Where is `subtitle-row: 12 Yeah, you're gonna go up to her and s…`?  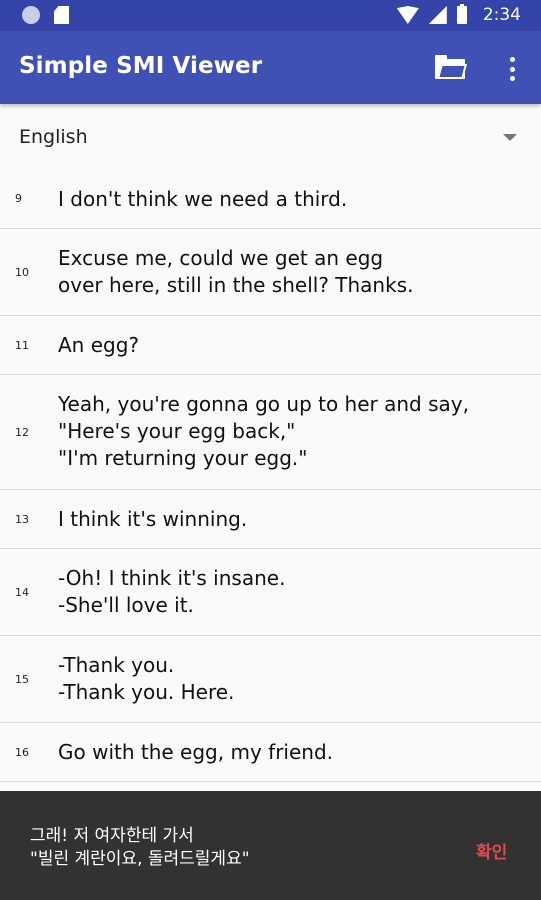
subtitle-row: 12 Yeah, you're gonna go up to her and s… is located at coordinates (270, 432).